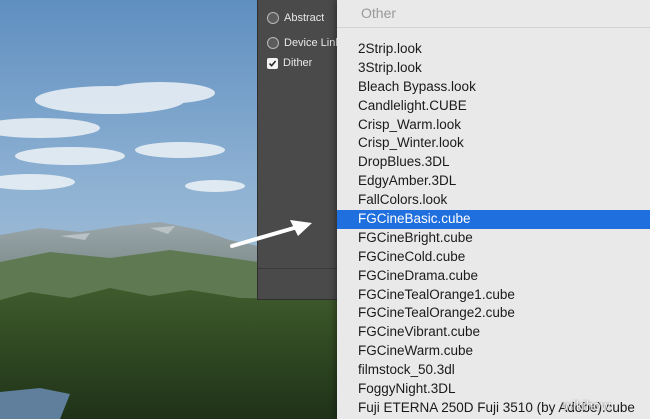 The image size is (650, 419). I want to click on dropdown-item: Bleach Bypass.look, so click(493, 87).